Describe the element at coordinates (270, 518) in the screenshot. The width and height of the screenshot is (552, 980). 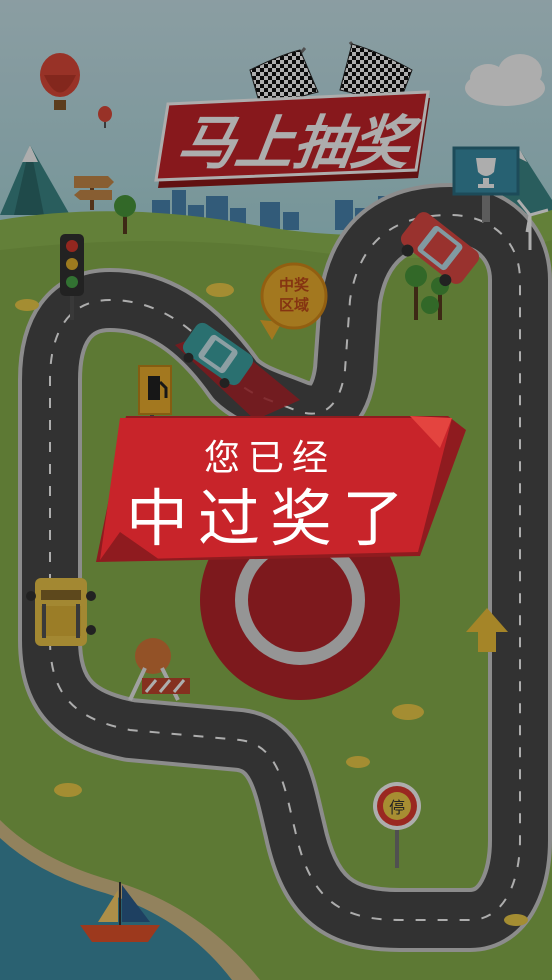
I see `result-line2: 中过奖了` at that location.